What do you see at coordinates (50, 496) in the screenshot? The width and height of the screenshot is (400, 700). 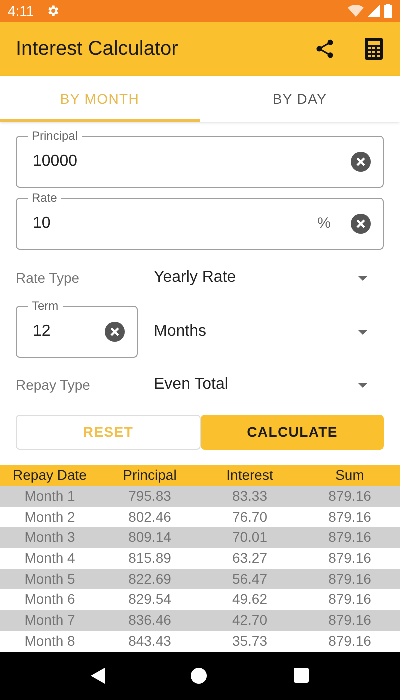 I see `table-cell-text: Month 1` at bounding box center [50, 496].